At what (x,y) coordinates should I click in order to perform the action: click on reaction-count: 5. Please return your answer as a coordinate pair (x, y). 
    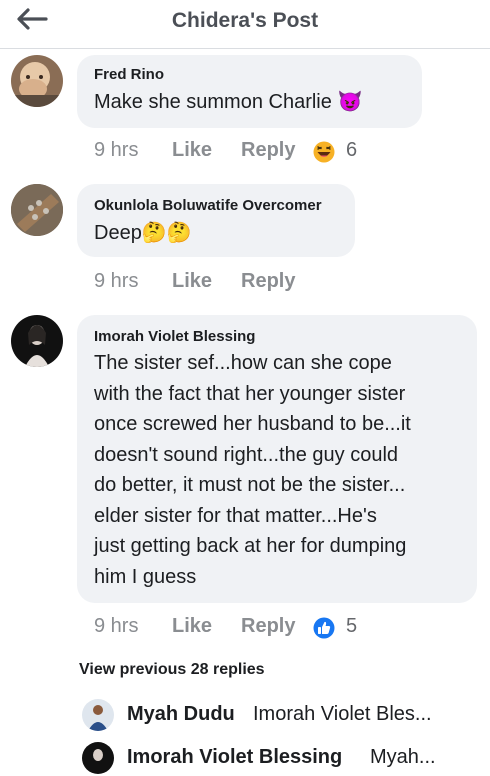
    Looking at the image, I should click on (352, 626).